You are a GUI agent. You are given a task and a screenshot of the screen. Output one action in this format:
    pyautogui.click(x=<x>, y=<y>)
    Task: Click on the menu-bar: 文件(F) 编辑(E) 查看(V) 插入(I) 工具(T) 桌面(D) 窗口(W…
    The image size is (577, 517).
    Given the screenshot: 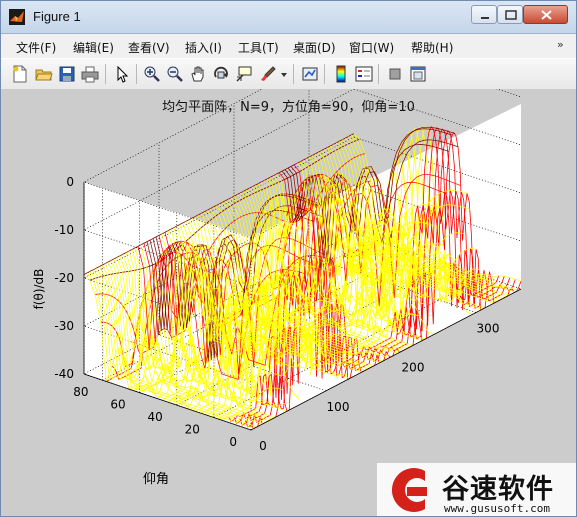 What is the action you would take?
    pyautogui.click(x=288, y=46)
    